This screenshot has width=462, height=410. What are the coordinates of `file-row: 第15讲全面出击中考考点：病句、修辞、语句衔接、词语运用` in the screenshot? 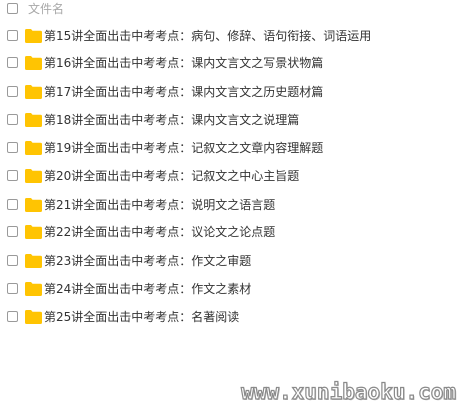 It's located at (231, 37).